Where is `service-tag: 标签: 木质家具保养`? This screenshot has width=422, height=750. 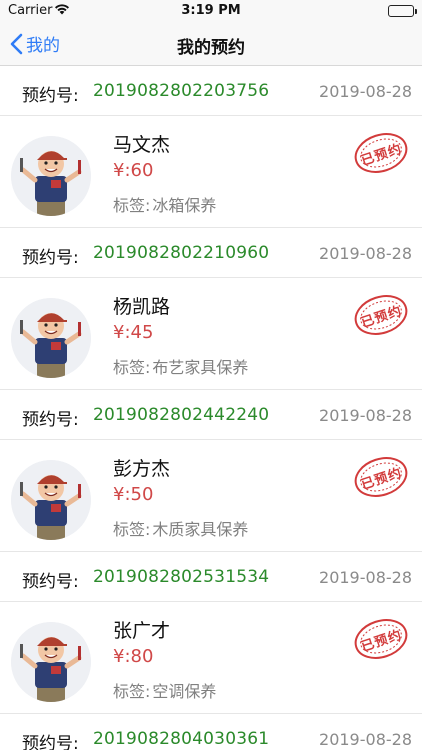 service-tag: 标签: 木质家具保养 is located at coordinates (180, 528).